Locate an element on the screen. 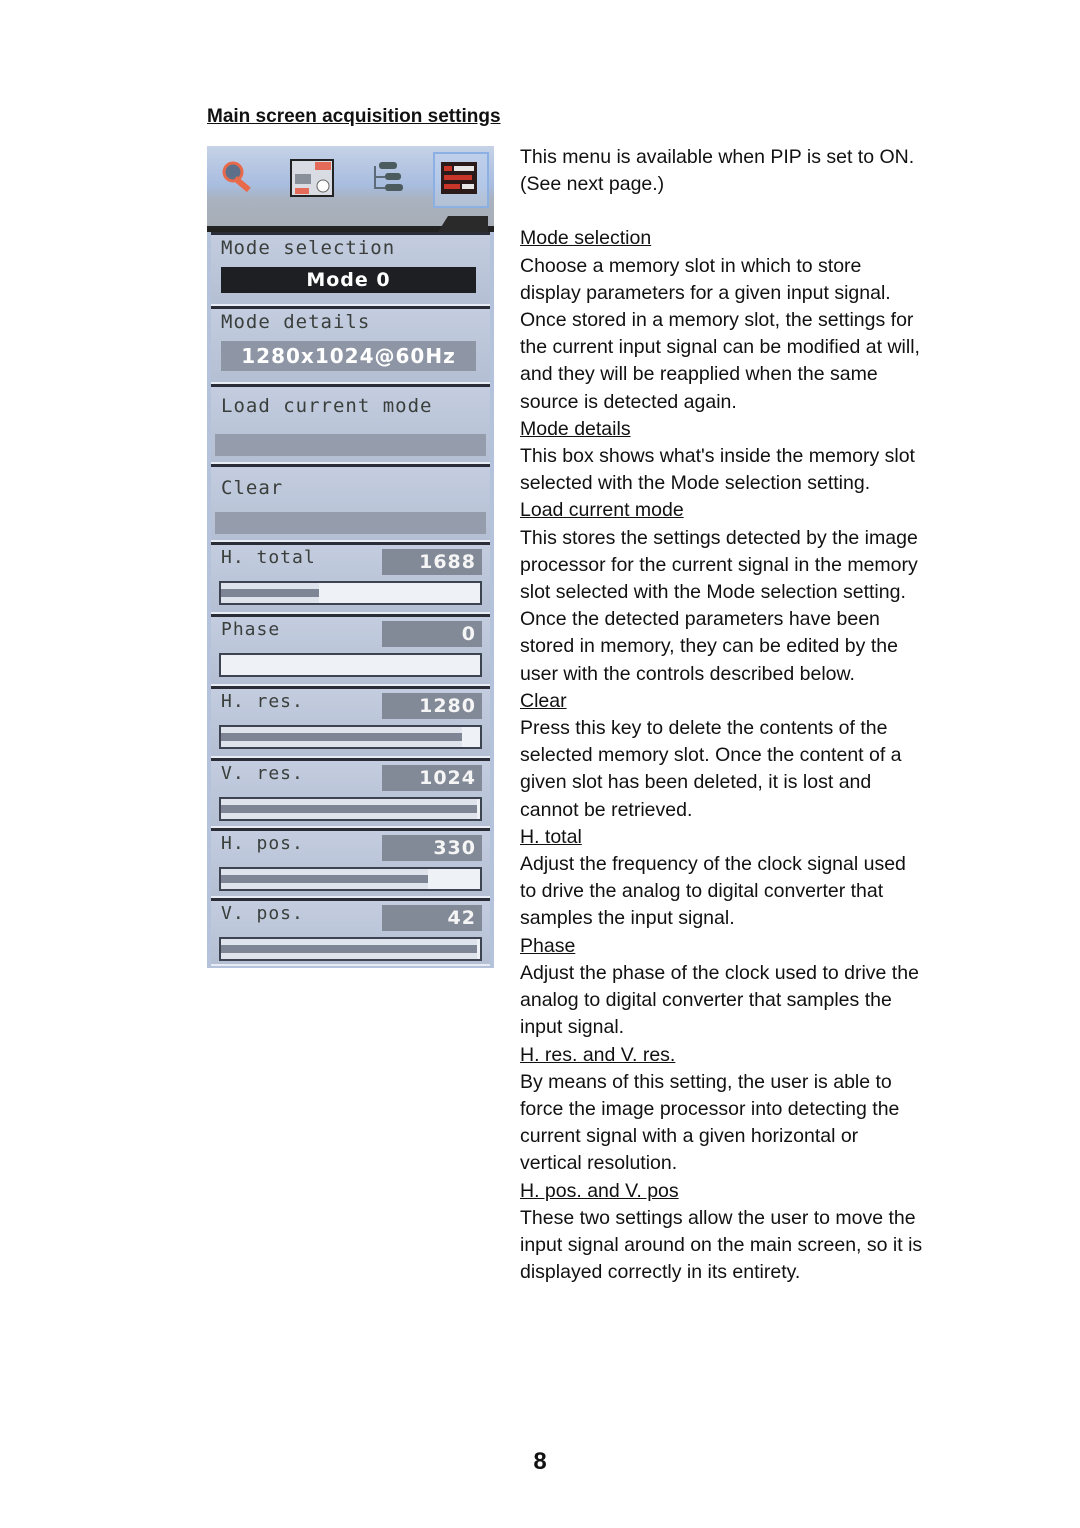 The height and width of the screenshot is (1528, 1080). v-pos-slider is located at coordinates (350, 949).